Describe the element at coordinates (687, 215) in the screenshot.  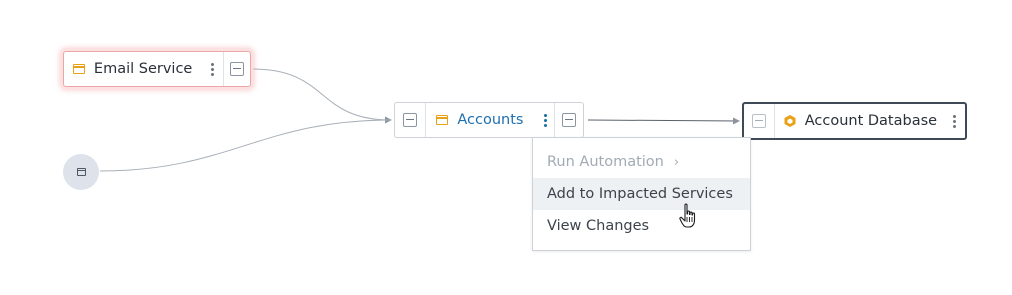
I see `hand-pointer-cursor-icon` at that location.